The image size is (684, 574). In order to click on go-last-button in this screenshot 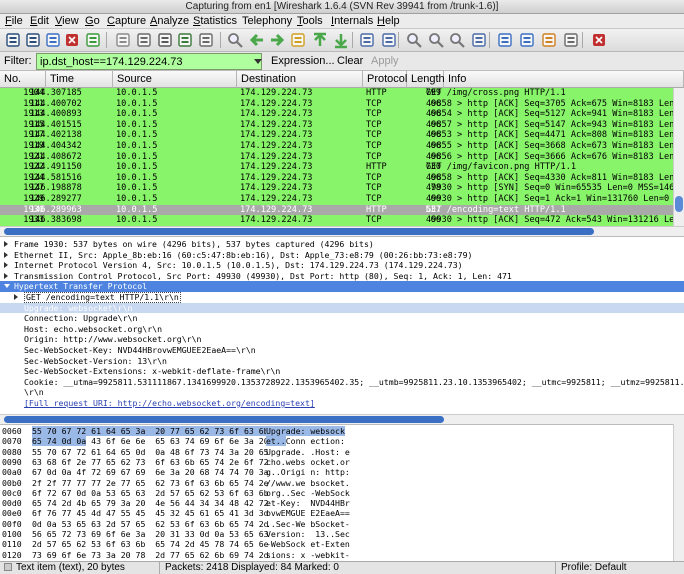, I will do `click(341, 40)`.